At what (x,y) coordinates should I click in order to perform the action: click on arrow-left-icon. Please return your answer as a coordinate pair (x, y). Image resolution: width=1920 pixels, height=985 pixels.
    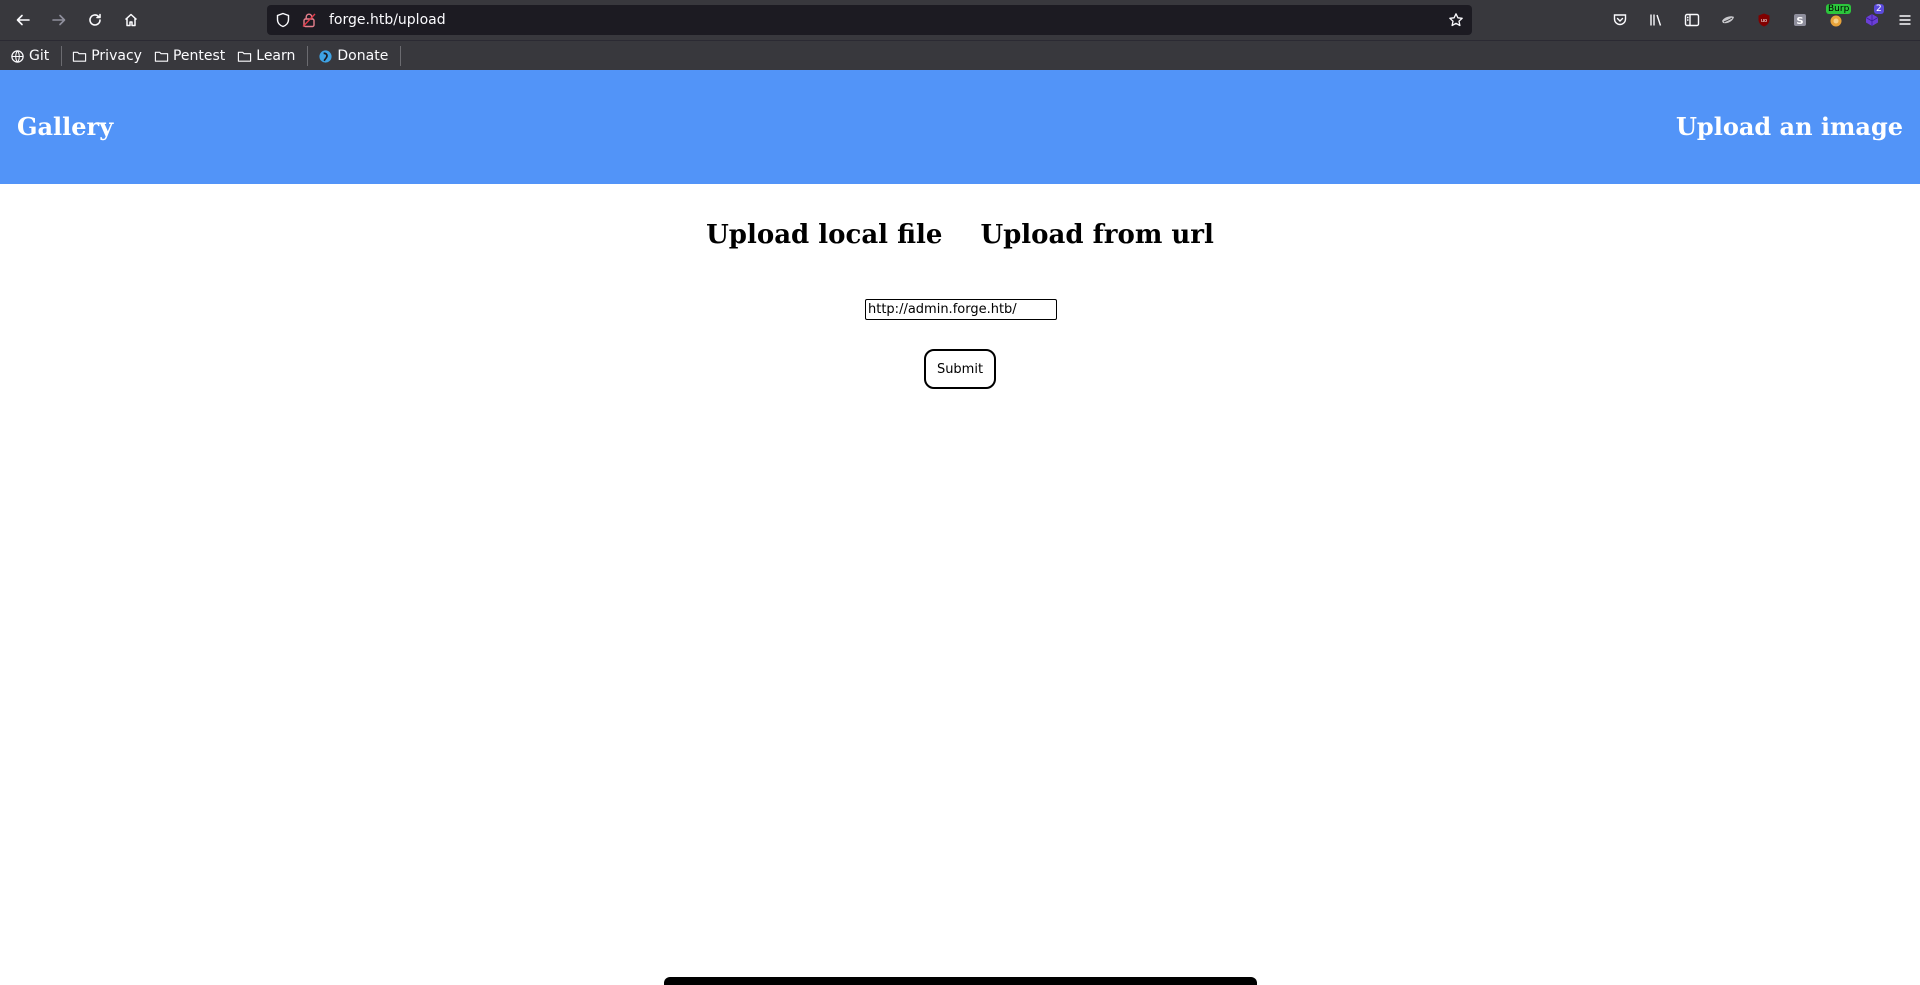
    Looking at the image, I should click on (23, 20).